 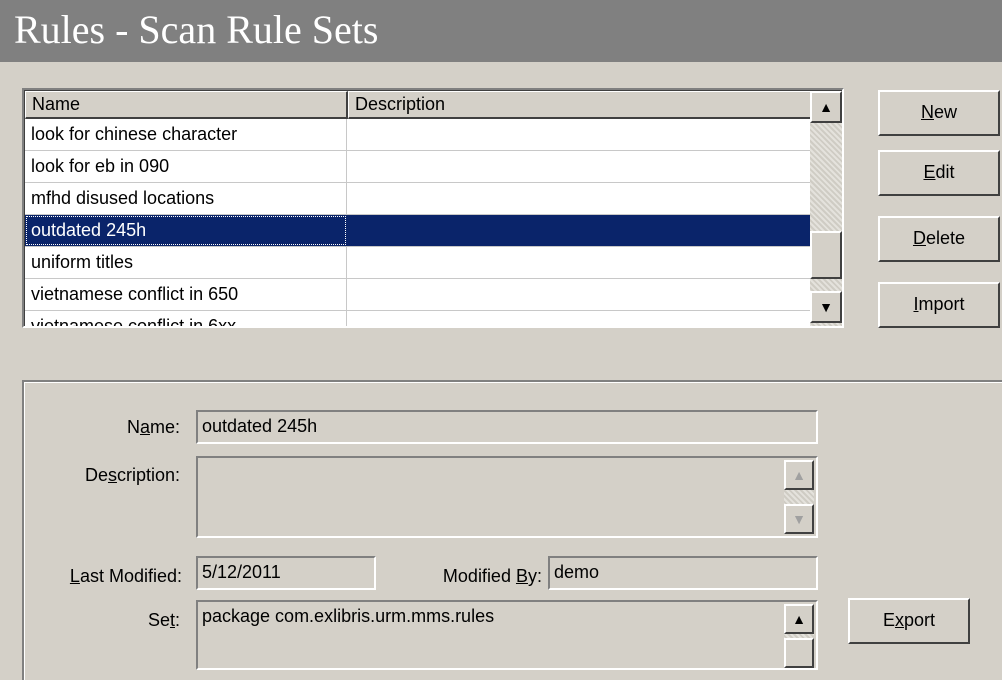 I want to click on table-row: look for chinese character, so click(x=420, y=135).